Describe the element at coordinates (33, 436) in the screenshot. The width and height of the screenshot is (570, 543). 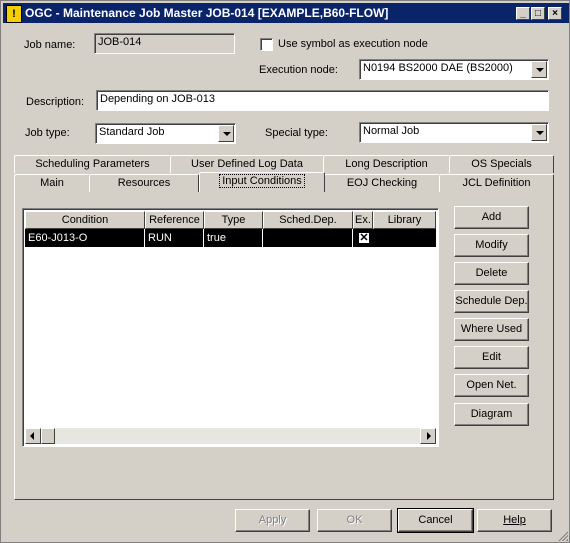
I see `scroll-left-icon` at that location.